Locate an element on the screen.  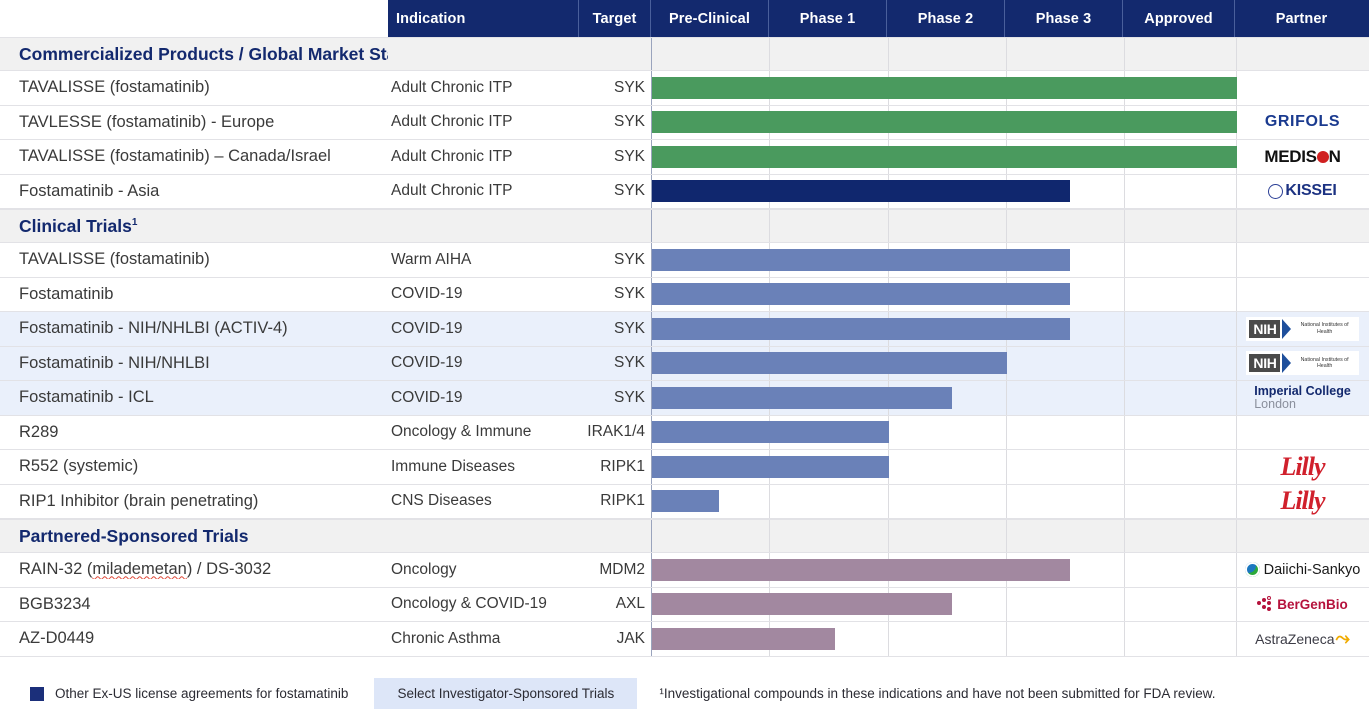
column-header-phase-2: Phase 2 is located at coordinates (946, 18).